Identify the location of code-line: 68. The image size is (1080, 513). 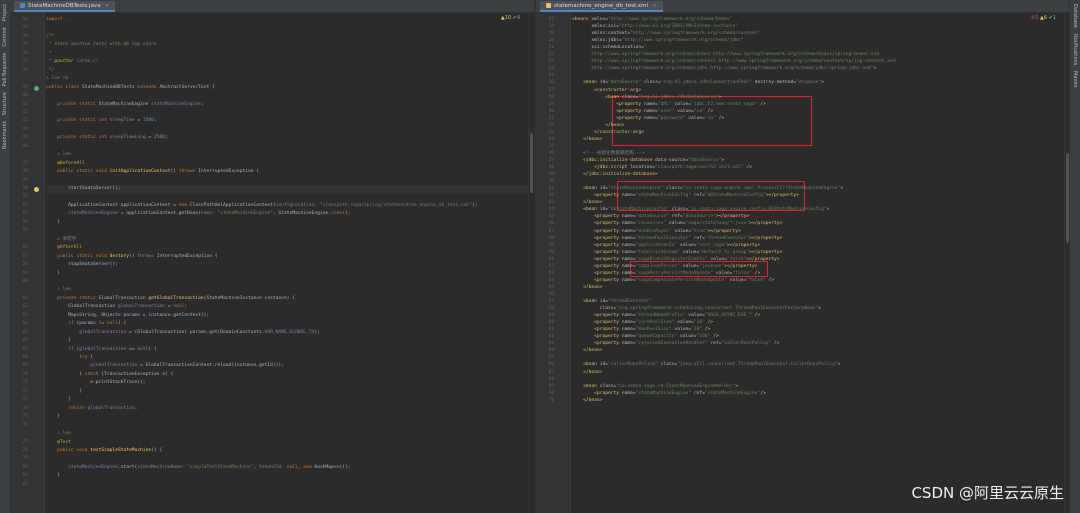
(806, 379).